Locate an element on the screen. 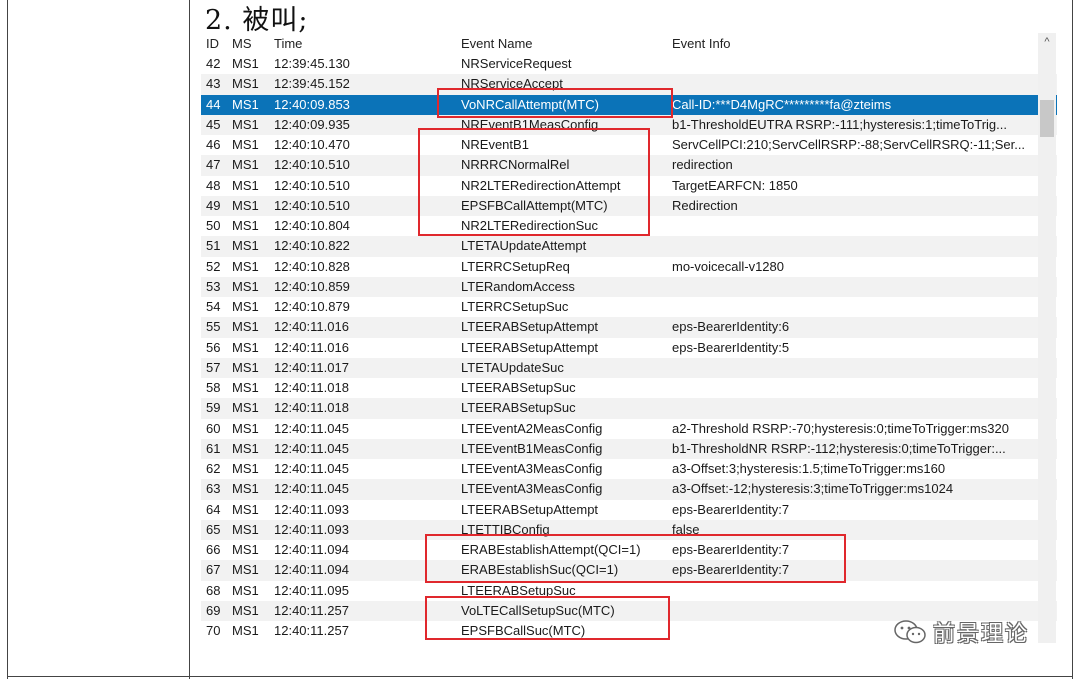 The width and height of the screenshot is (1080, 679). column-header-time: Time is located at coordinates (364, 43).